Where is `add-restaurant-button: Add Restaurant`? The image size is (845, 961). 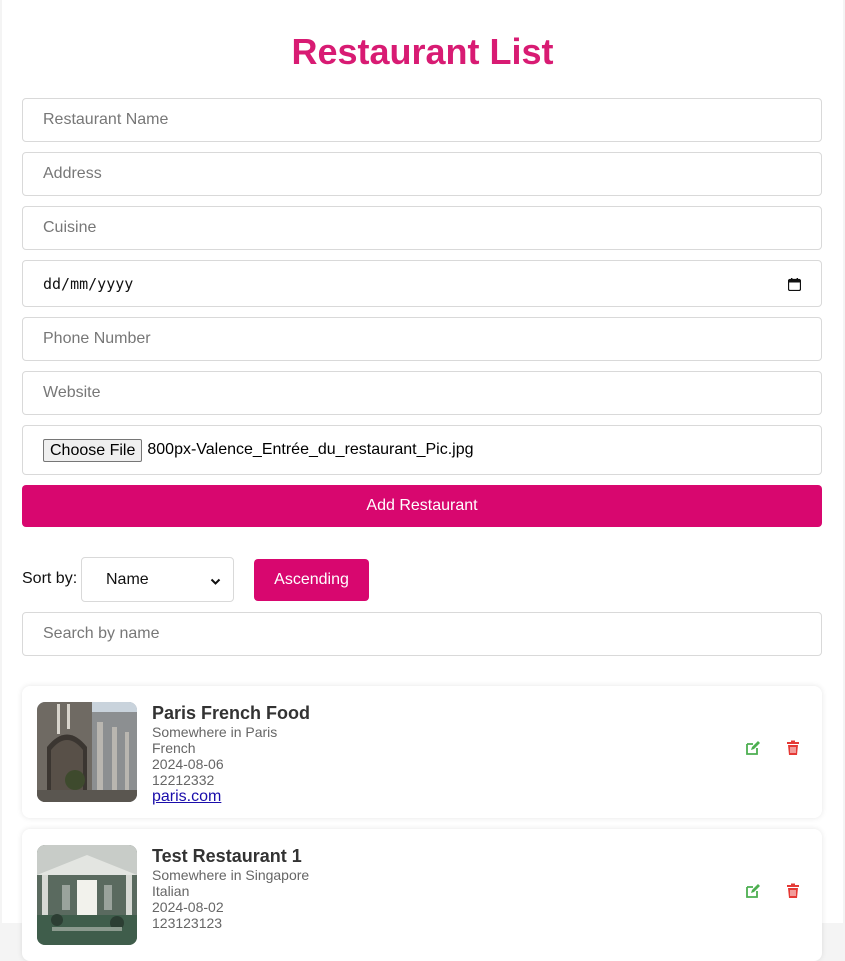 add-restaurant-button: Add Restaurant is located at coordinates (422, 506).